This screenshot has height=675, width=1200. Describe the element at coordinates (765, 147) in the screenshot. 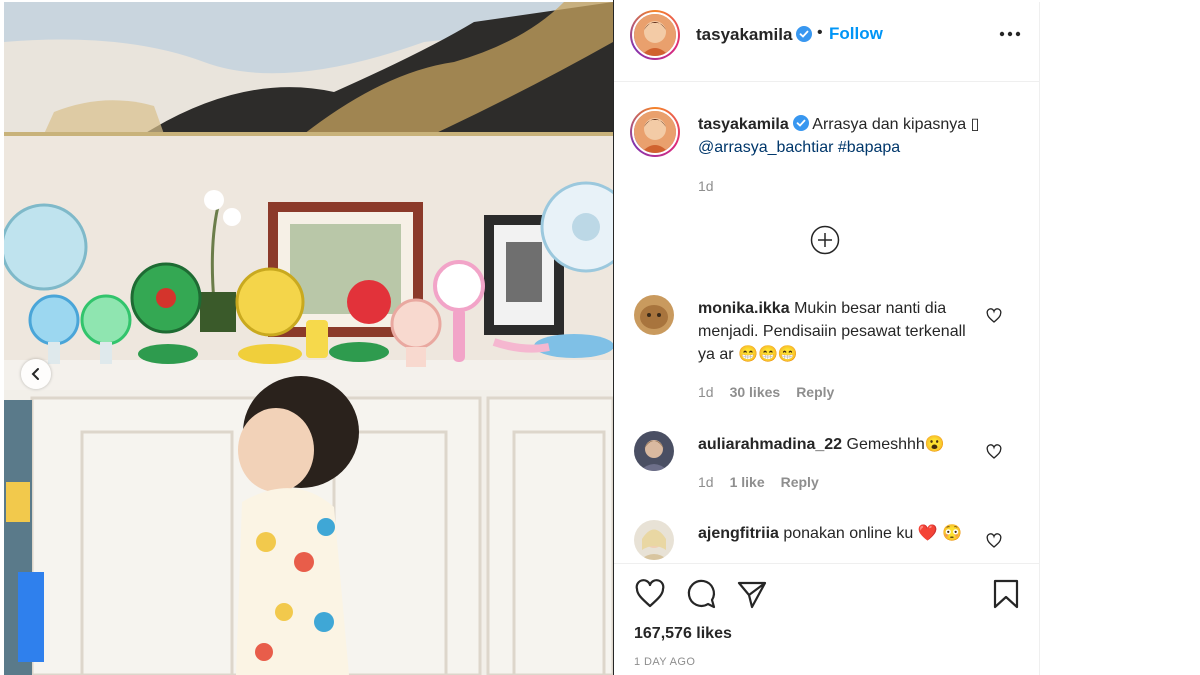

I see `caption-mention-link: @arrasya_bachtiar` at that location.